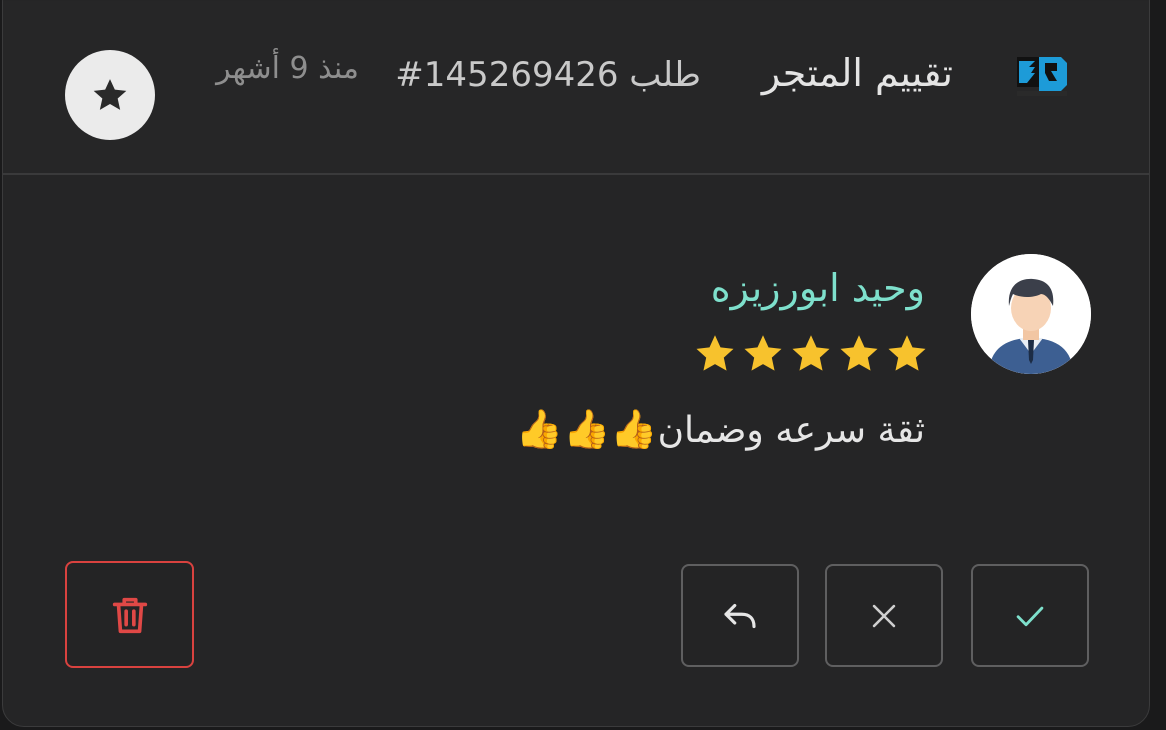 The image size is (1166, 730). Describe the element at coordinates (548, 75) in the screenshot. I see `order-number: طلب 145269426#` at that location.